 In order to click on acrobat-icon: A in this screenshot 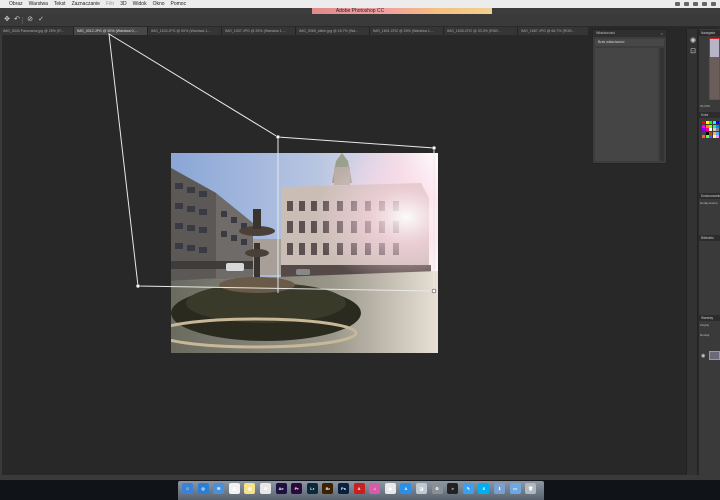, I will do `click(359, 488)`.